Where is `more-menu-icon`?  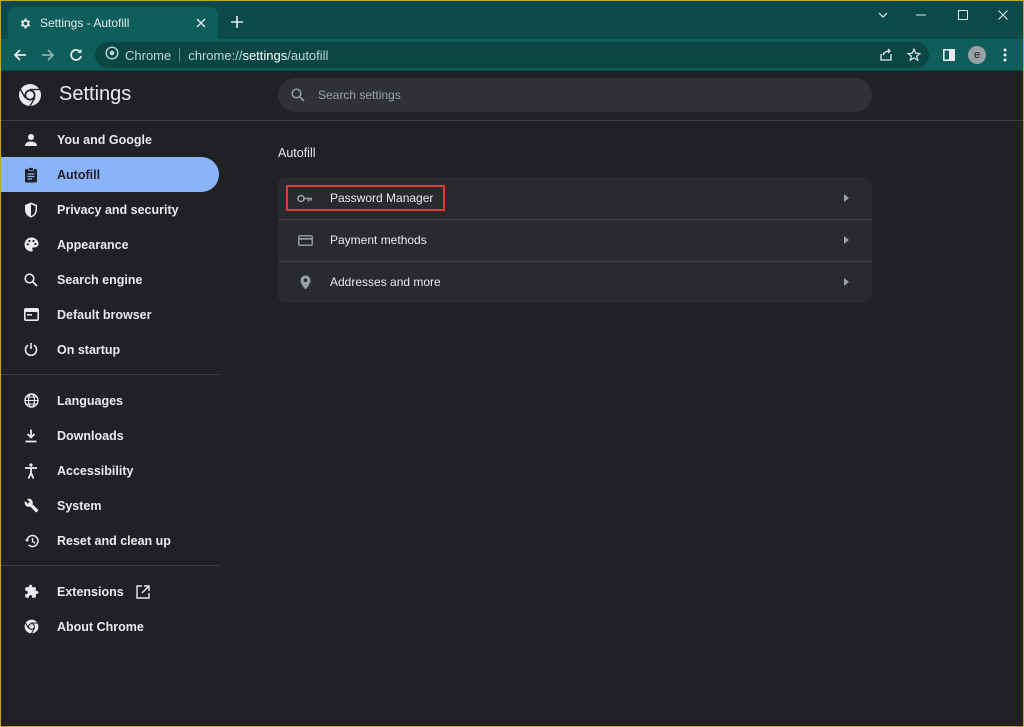 more-menu-icon is located at coordinates (1005, 55).